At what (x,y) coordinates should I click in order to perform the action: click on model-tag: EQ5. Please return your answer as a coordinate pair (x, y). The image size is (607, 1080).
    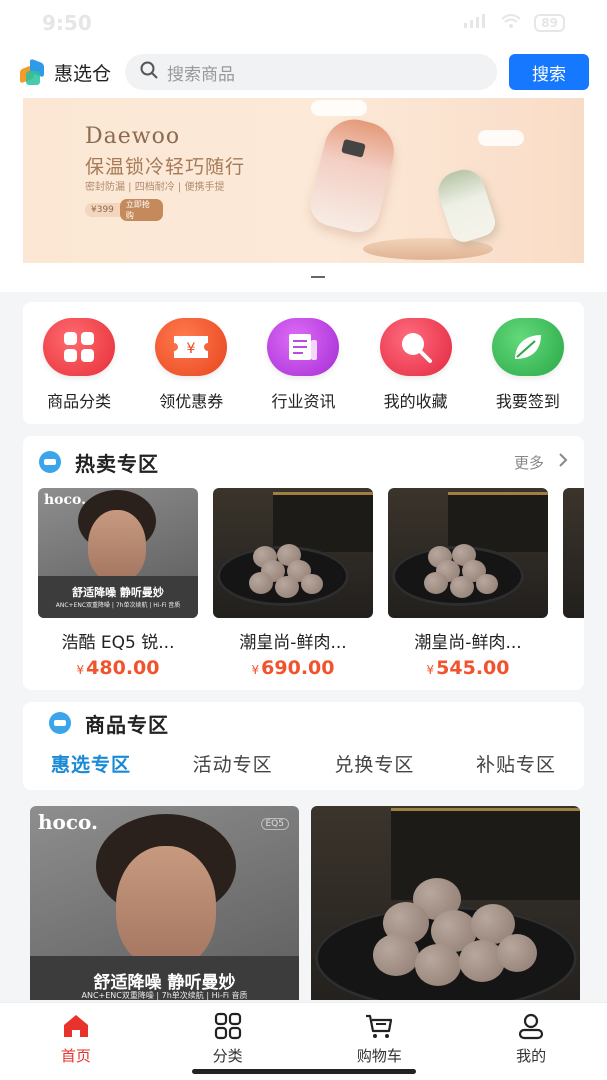
    Looking at the image, I should click on (274, 824).